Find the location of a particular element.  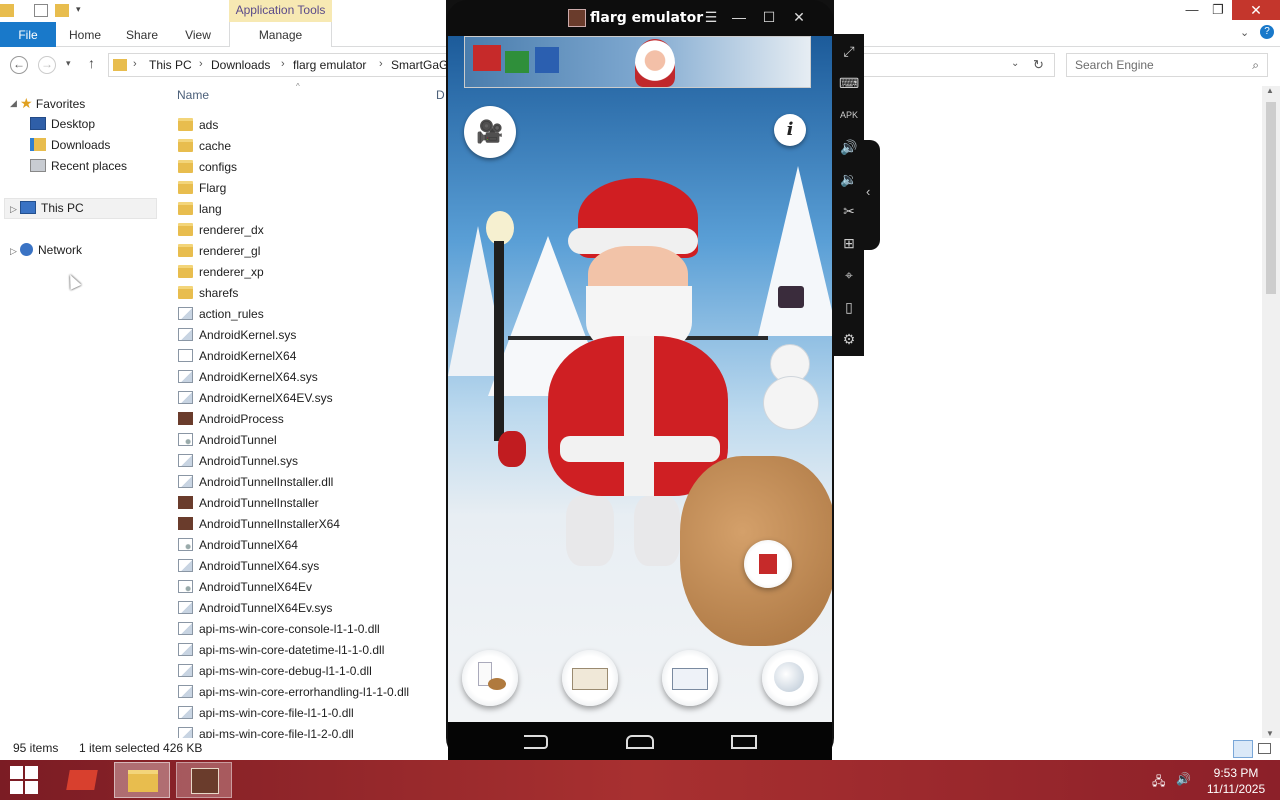

scrollbar-thumb is located at coordinates (1271, 198).